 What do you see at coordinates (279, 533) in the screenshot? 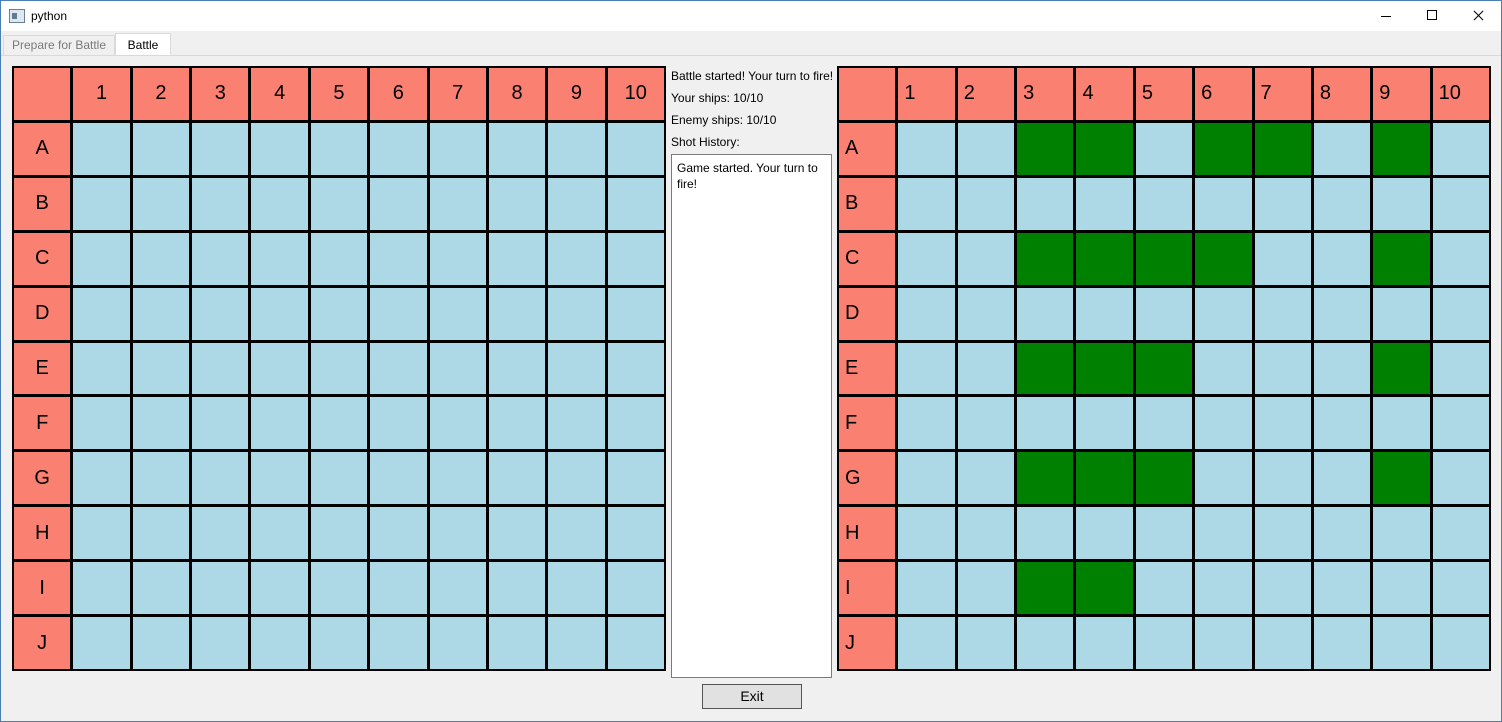
I see `grid-cell-h4` at bounding box center [279, 533].